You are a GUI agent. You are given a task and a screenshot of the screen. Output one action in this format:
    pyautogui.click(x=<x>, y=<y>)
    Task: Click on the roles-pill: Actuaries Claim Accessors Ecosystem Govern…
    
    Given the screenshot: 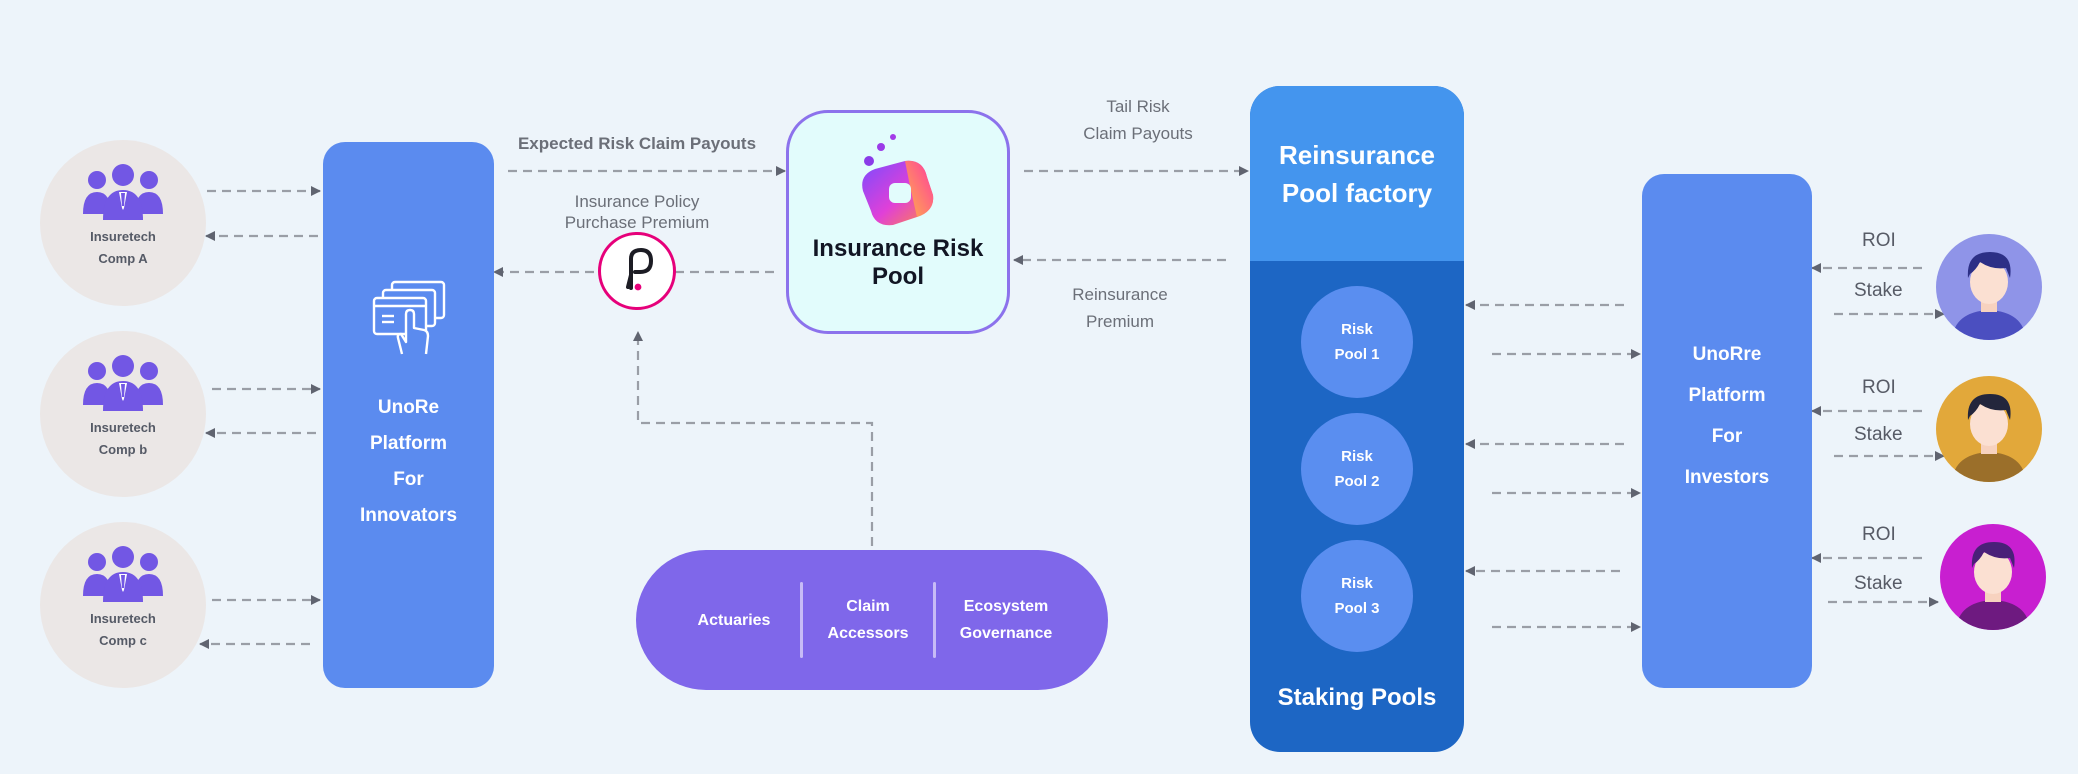 What is the action you would take?
    pyautogui.click(x=872, y=620)
    